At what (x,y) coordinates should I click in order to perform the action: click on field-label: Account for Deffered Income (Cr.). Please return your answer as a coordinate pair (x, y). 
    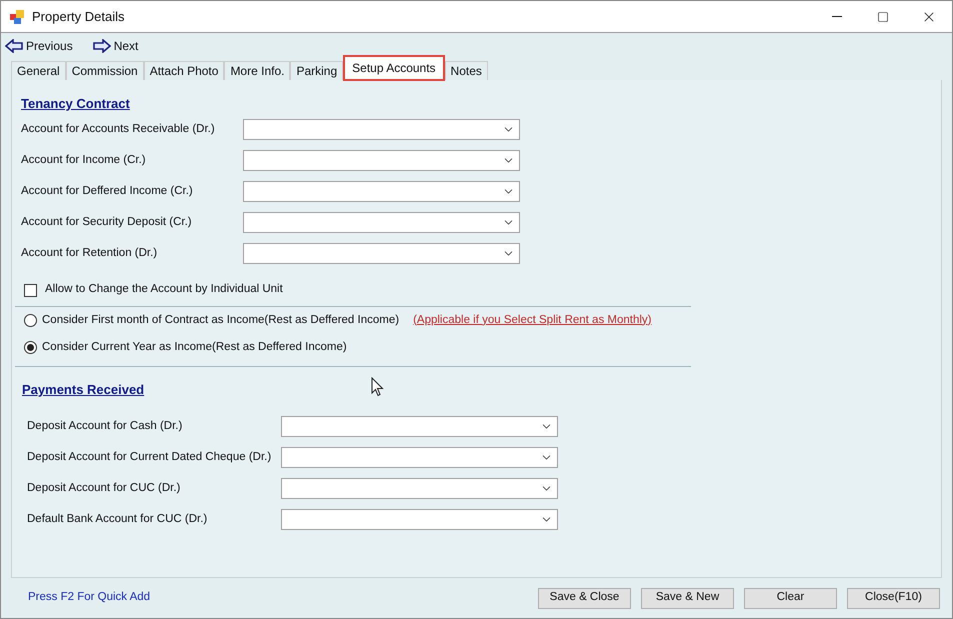
    Looking at the image, I should click on (107, 192).